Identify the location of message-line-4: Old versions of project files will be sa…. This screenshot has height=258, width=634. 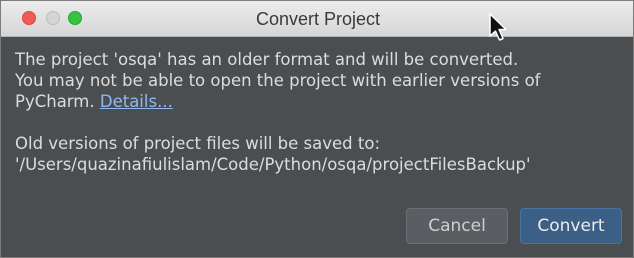
(198, 143).